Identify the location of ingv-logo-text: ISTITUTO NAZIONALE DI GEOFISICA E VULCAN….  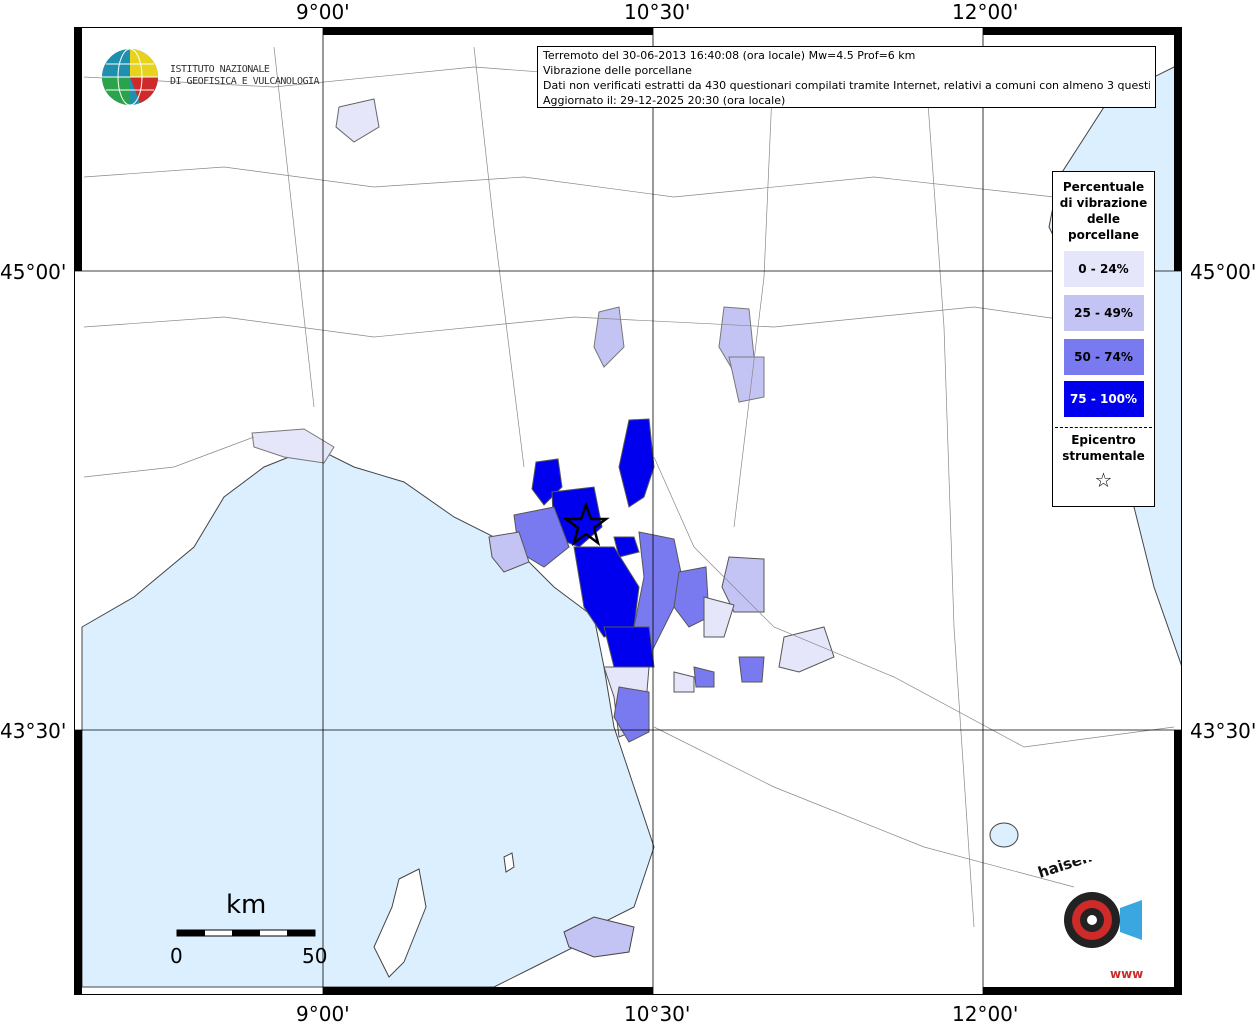
(245, 75).